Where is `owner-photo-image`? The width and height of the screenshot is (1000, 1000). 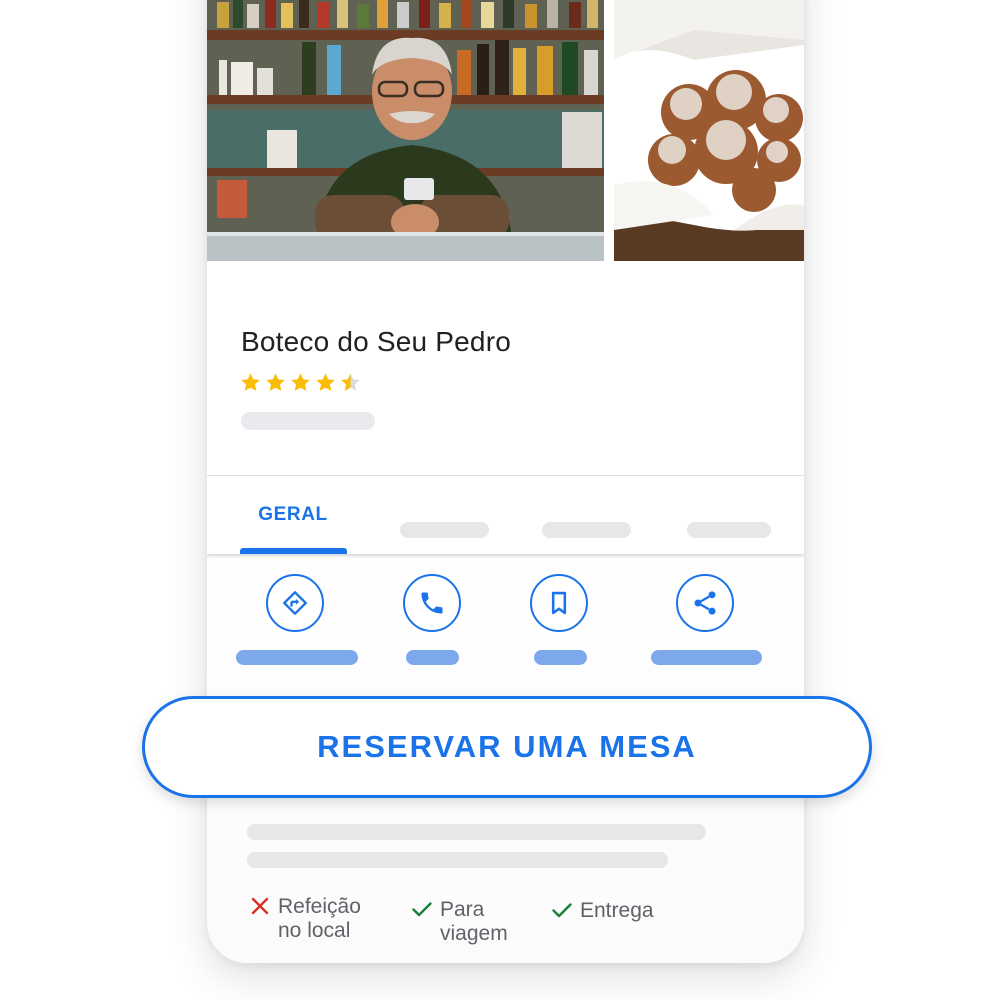
owner-photo-image is located at coordinates (405, 130).